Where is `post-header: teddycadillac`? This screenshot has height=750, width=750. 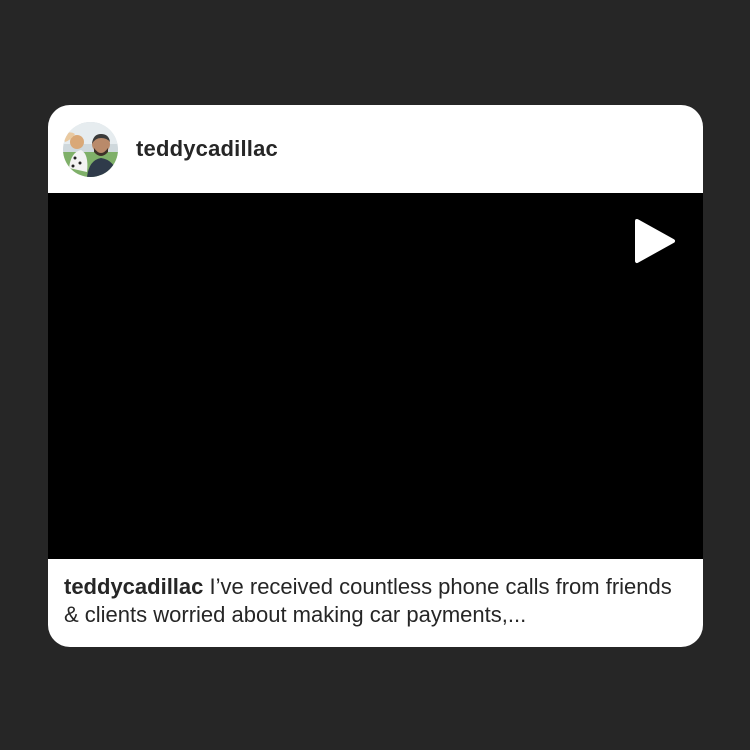 post-header: teddycadillac is located at coordinates (375, 149).